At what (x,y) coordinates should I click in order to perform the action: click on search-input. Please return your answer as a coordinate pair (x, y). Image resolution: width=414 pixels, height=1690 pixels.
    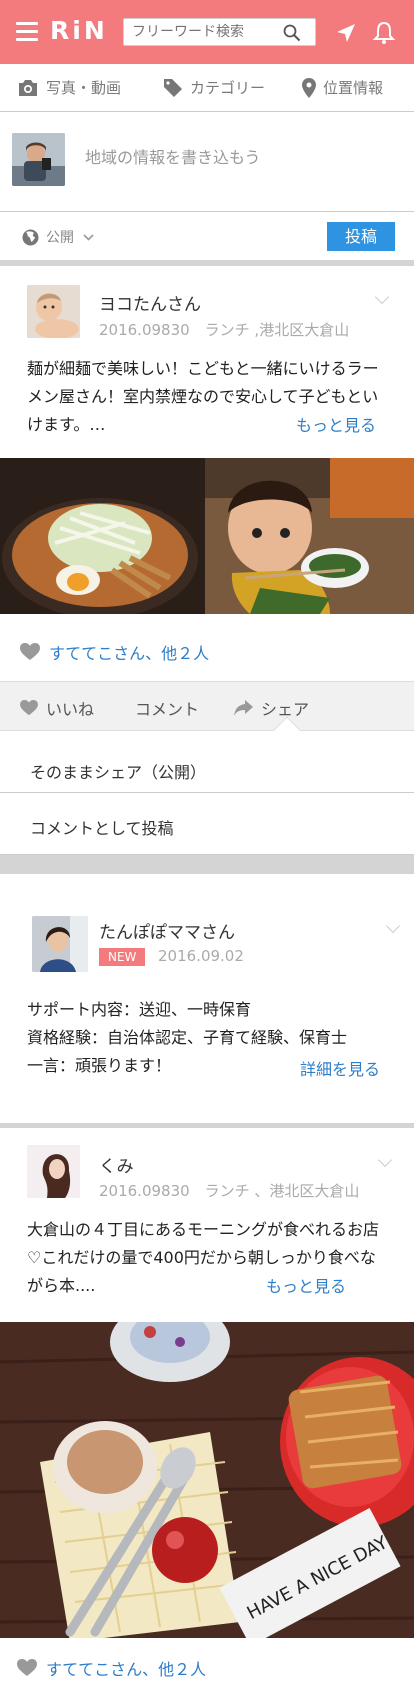
    Looking at the image, I should click on (207, 32).